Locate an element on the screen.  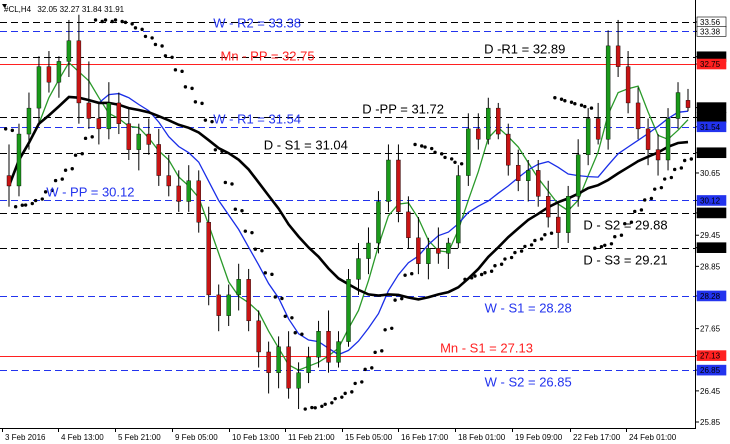
symbol-text: #CL,H4 is located at coordinates (18, 9).